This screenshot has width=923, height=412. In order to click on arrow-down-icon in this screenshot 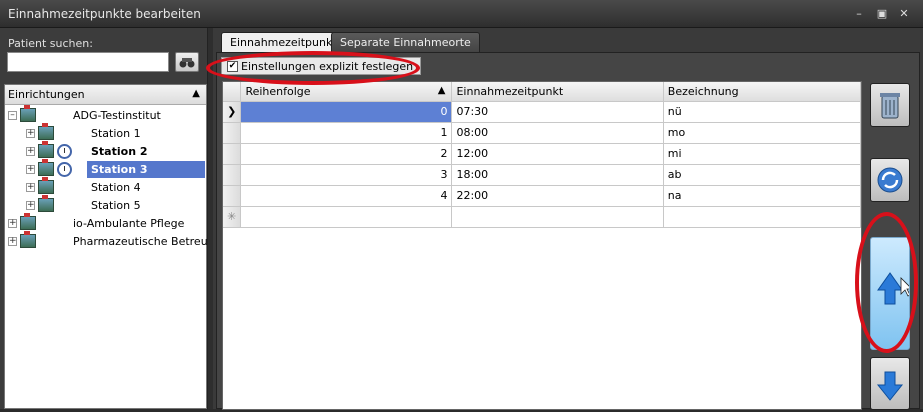, I will do `click(890, 386)`.